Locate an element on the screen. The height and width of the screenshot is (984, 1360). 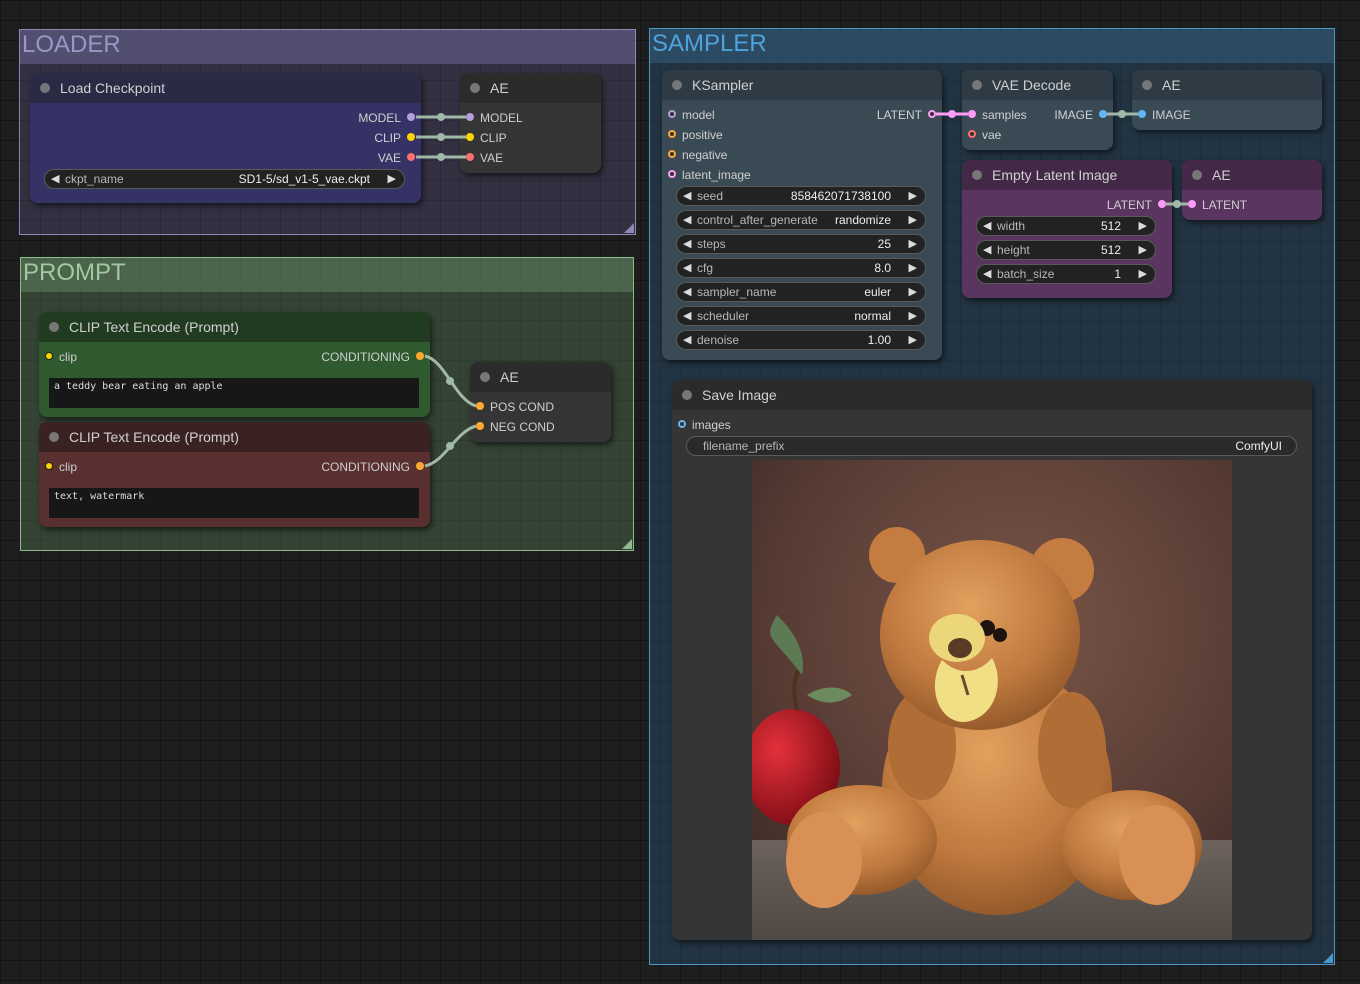
node-title-bar: KSampler is located at coordinates (802, 85).